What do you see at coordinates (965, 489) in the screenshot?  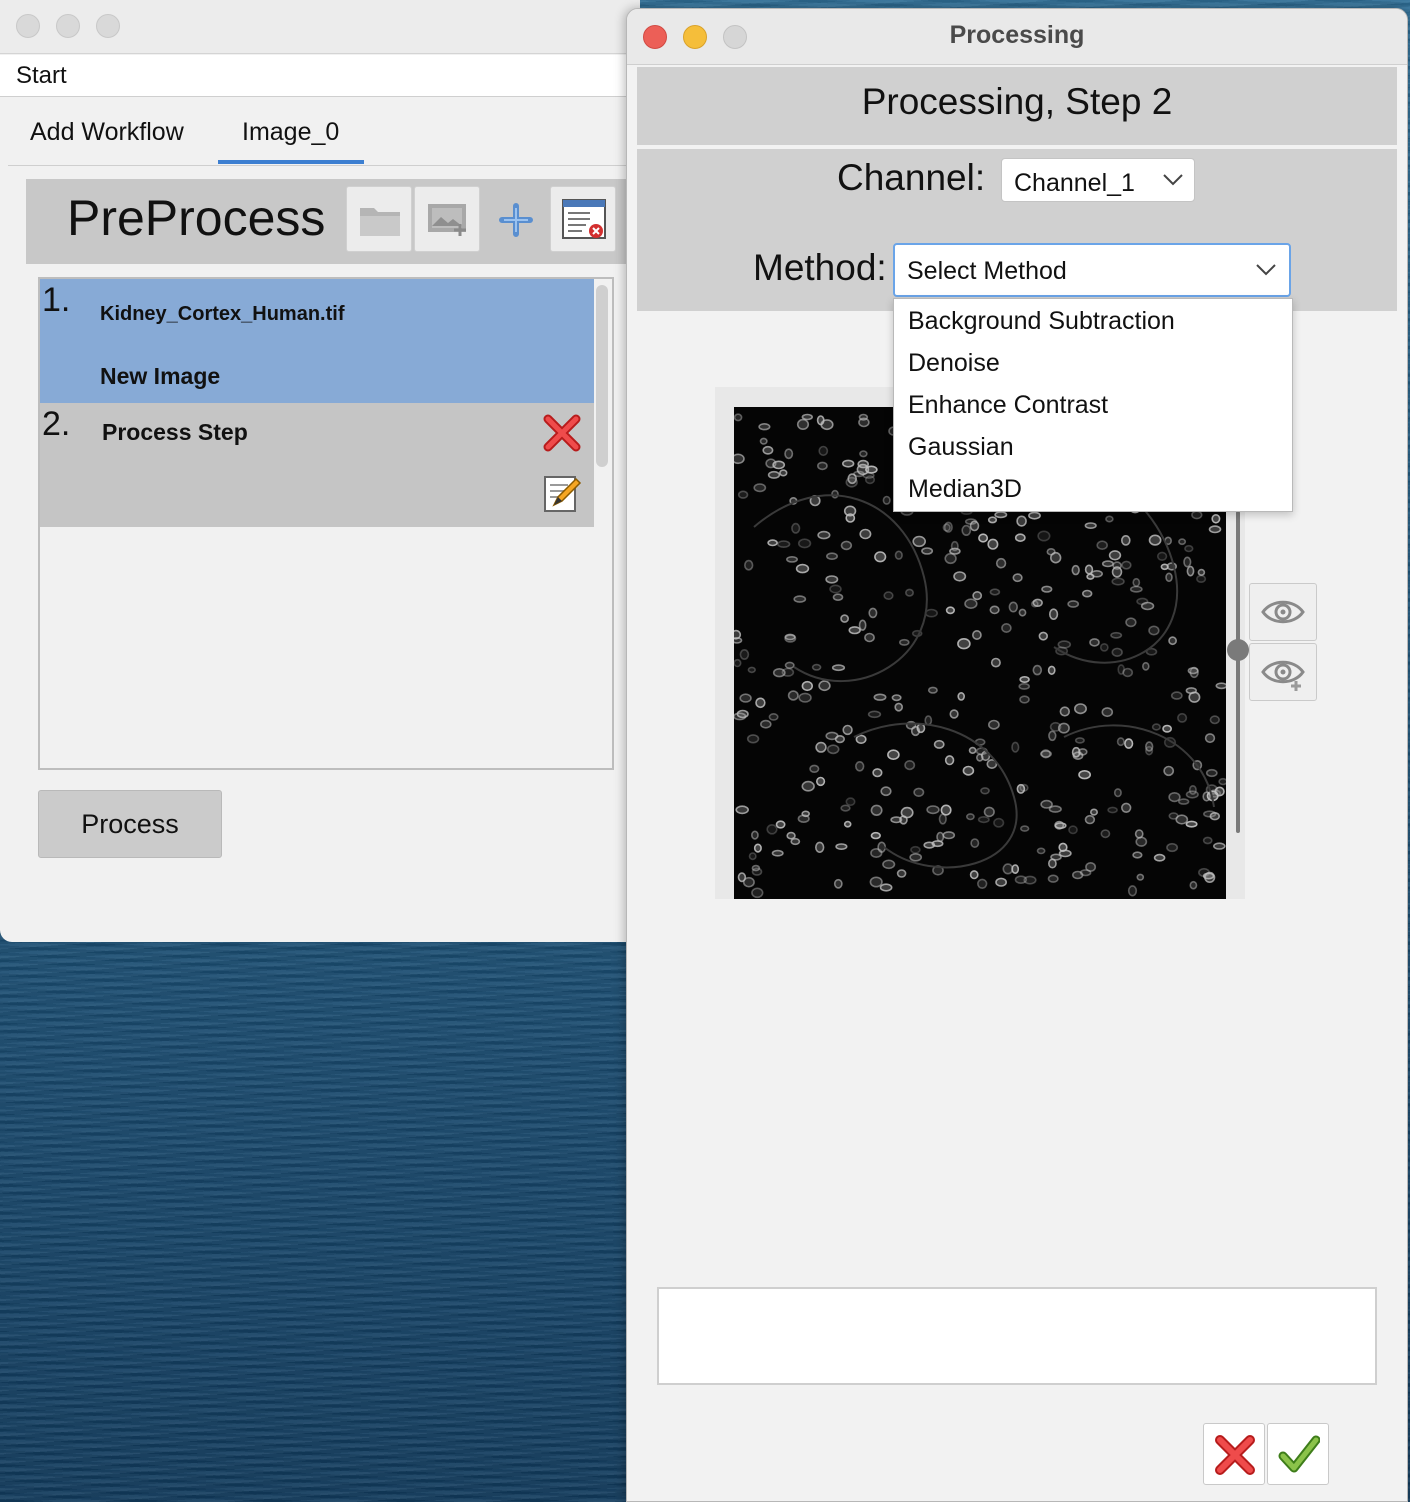 I see `dropdown-option-median3d: Median3D` at bounding box center [965, 489].